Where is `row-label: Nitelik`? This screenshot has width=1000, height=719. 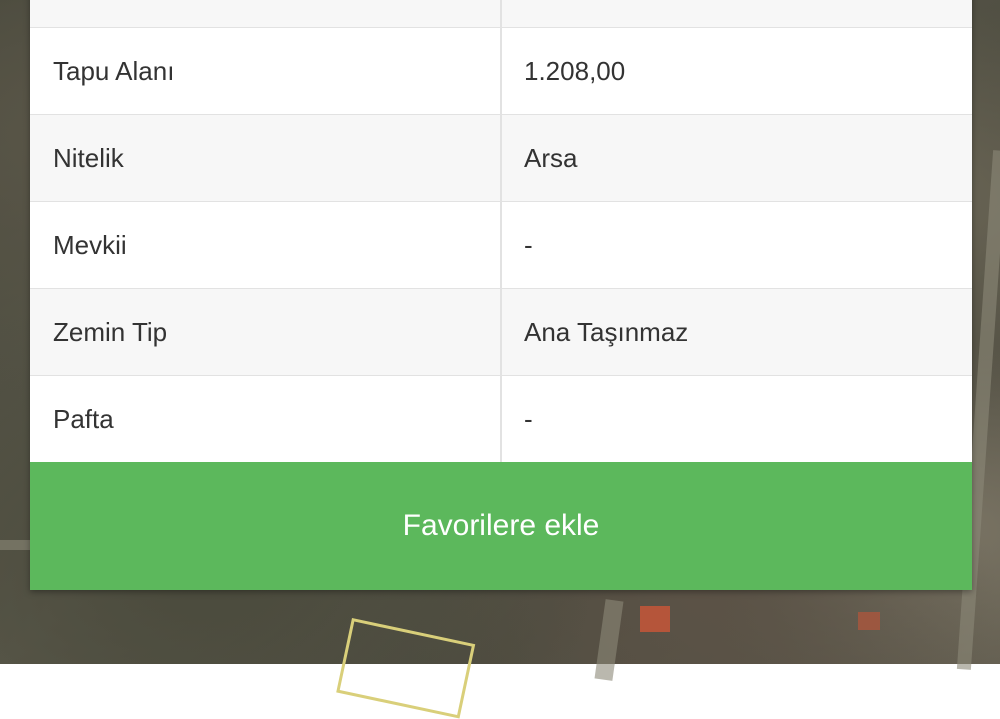
row-label: Nitelik is located at coordinates (266, 158).